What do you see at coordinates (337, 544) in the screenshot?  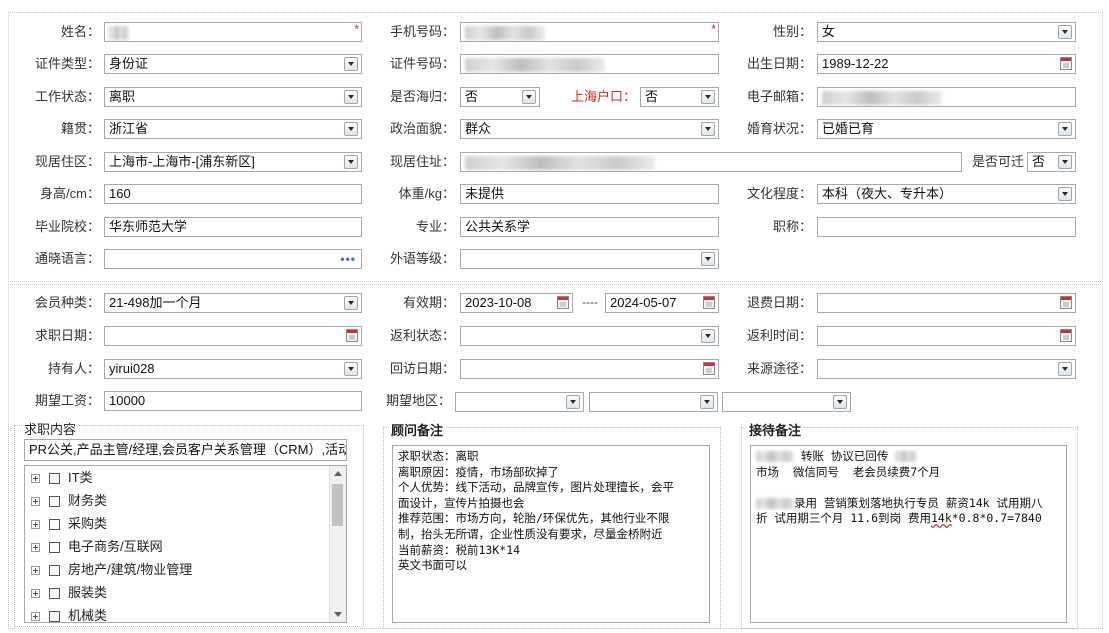 I see `tree-scrollbar` at bounding box center [337, 544].